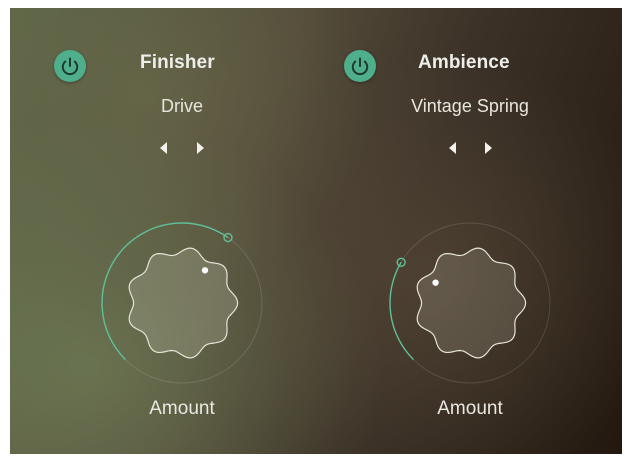  Describe the element at coordinates (181, 106) in the screenshot. I see `finisher-preset-name: Drive` at that location.